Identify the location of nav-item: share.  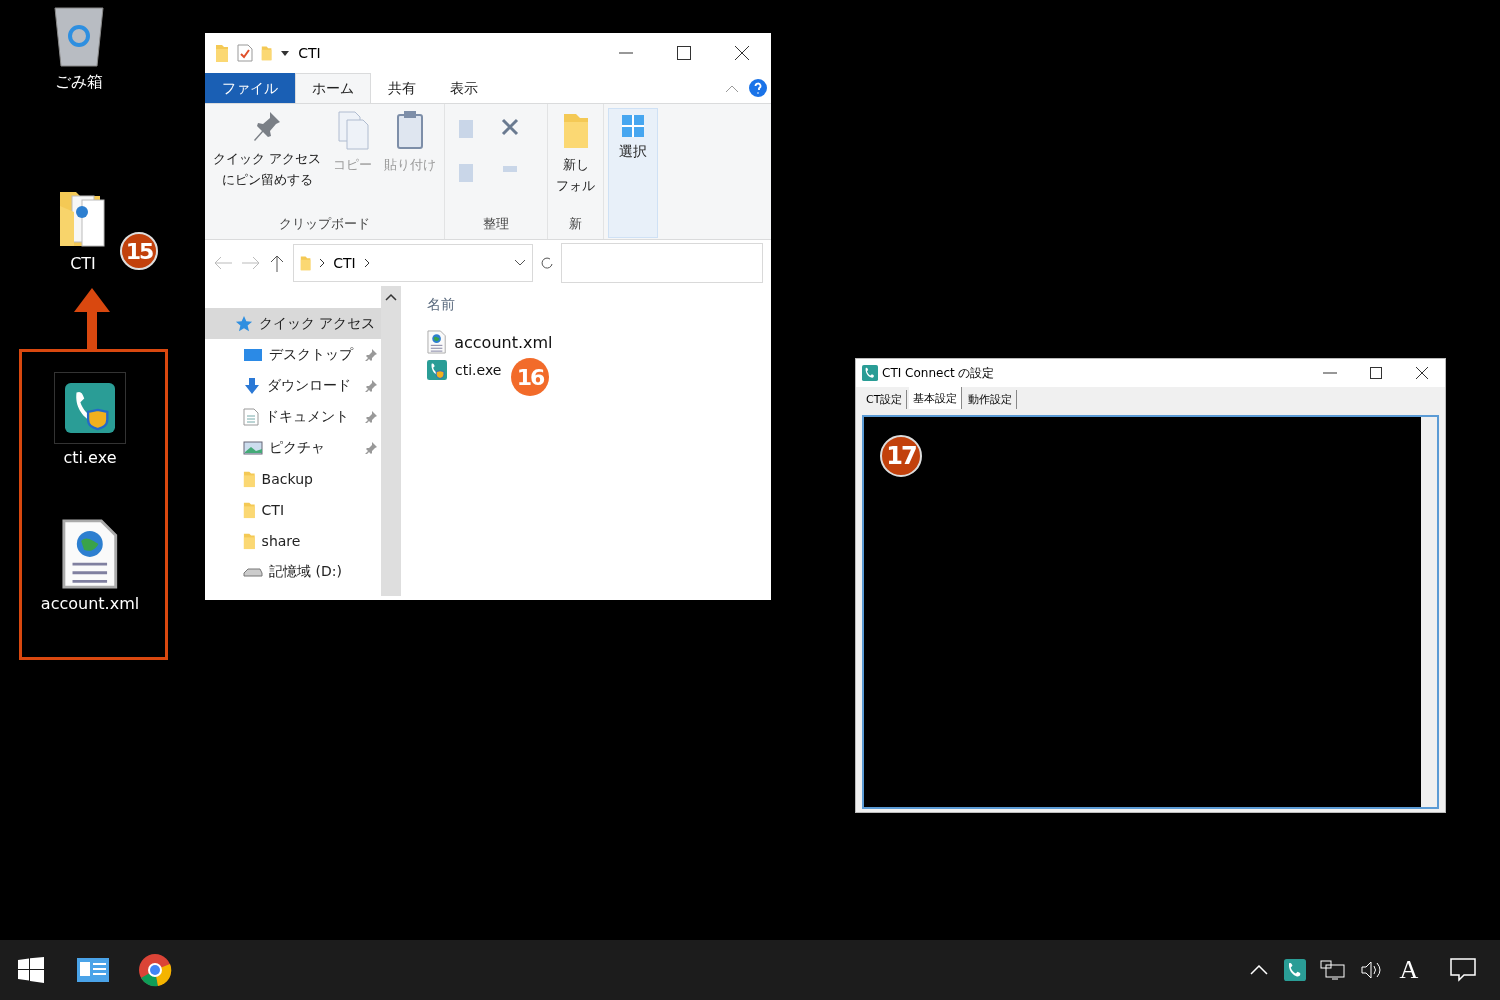
(293, 540).